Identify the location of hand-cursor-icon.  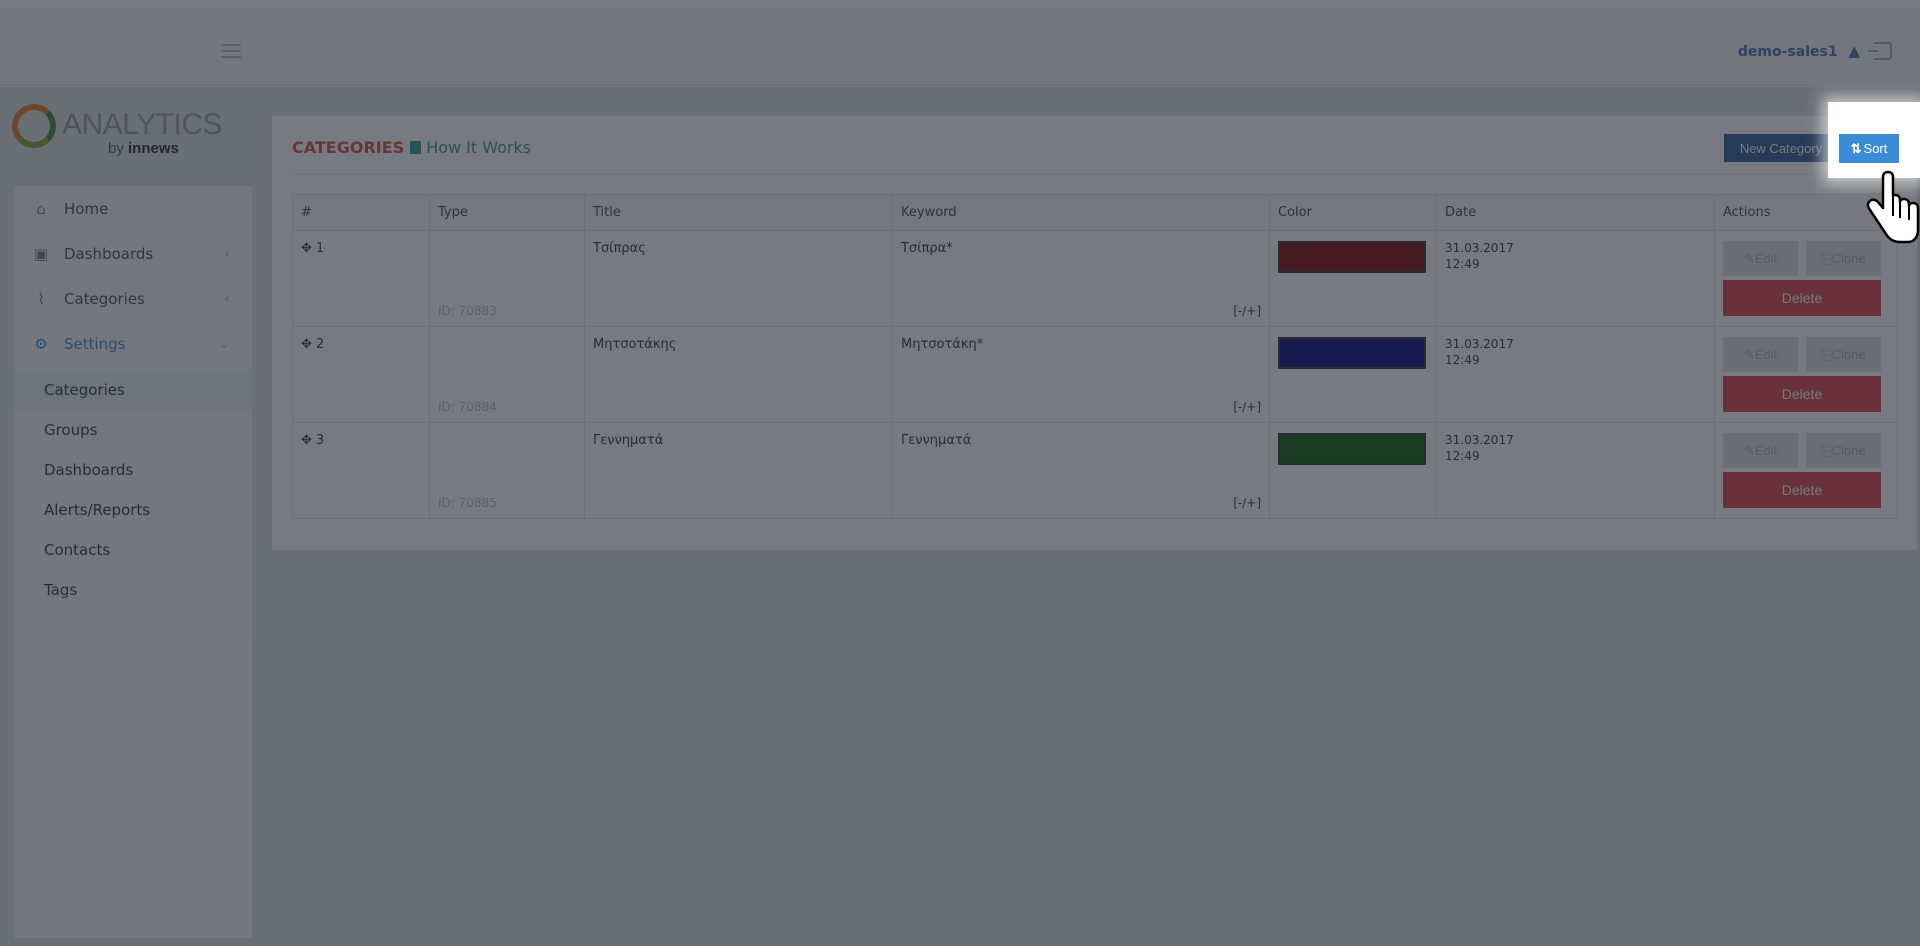
(1893, 207).